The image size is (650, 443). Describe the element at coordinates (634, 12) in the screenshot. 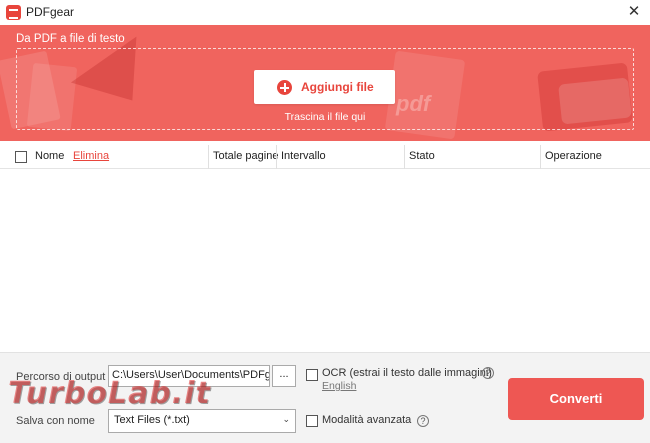

I see `close-icon: ✕` at that location.